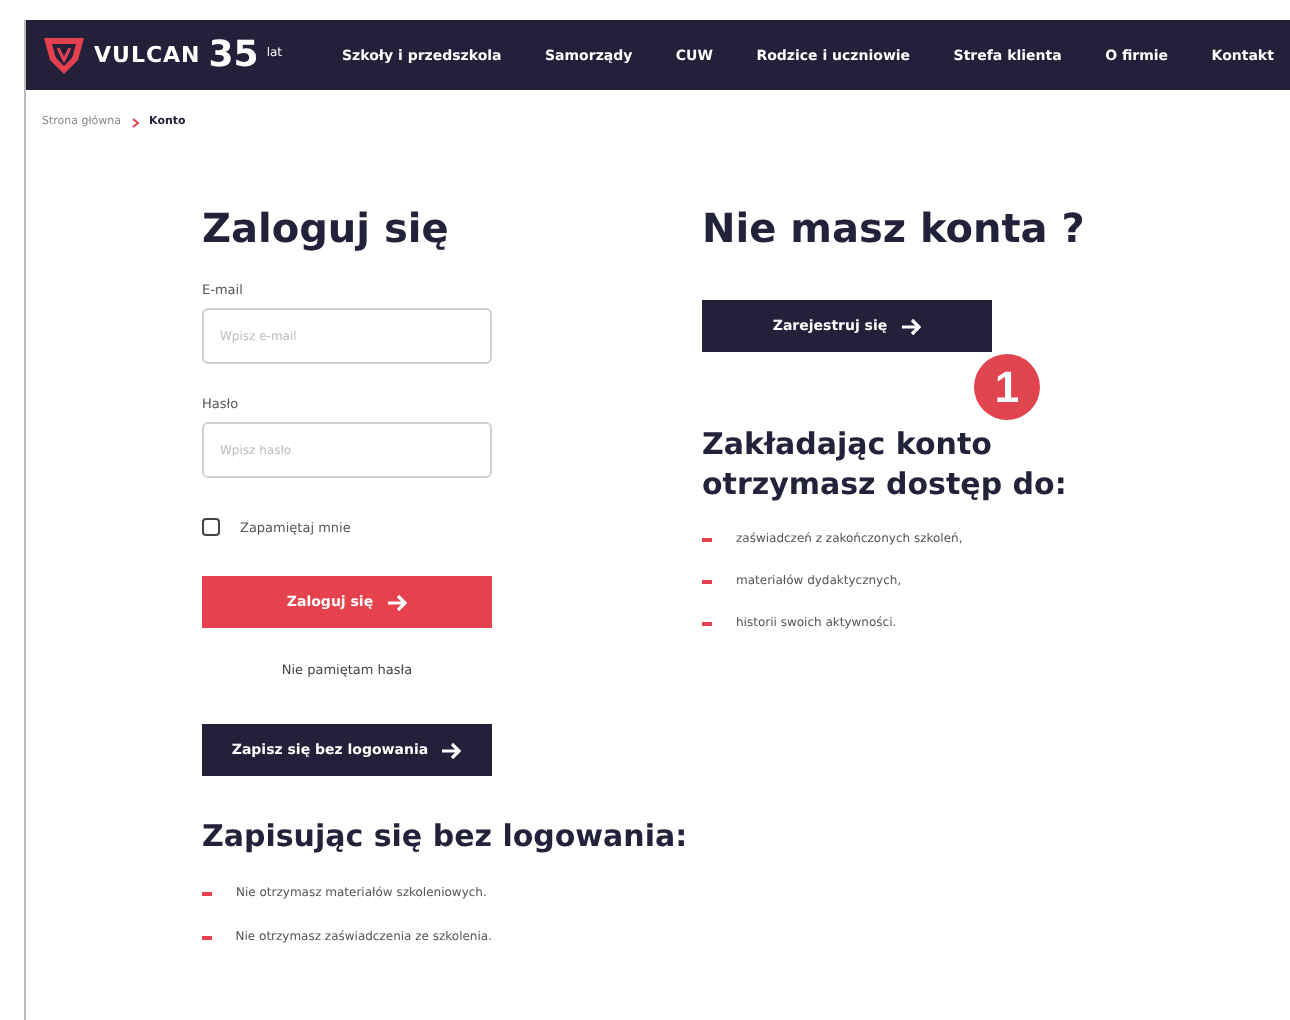 This screenshot has height=1020, width=1290. What do you see at coordinates (64, 55) in the screenshot?
I see `shield-logo-icon` at bounding box center [64, 55].